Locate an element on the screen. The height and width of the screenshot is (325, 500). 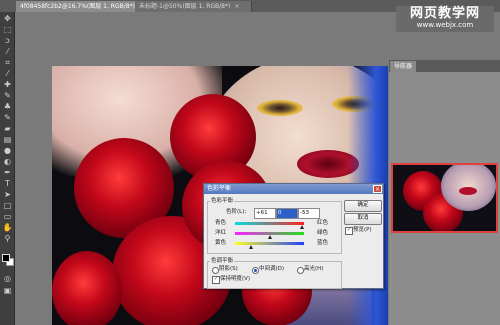
eyedropper-tool-icon: ⁄ is located at coordinates (7, 74).